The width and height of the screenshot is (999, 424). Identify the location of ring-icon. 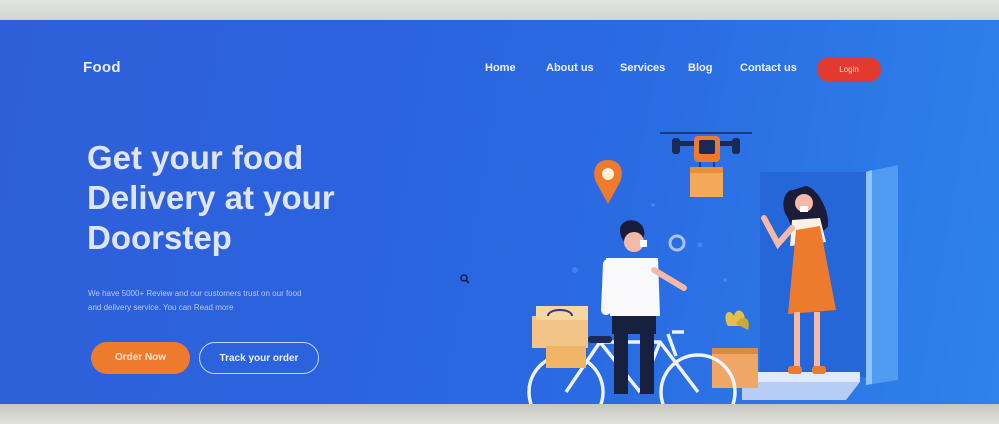
(677, 243).